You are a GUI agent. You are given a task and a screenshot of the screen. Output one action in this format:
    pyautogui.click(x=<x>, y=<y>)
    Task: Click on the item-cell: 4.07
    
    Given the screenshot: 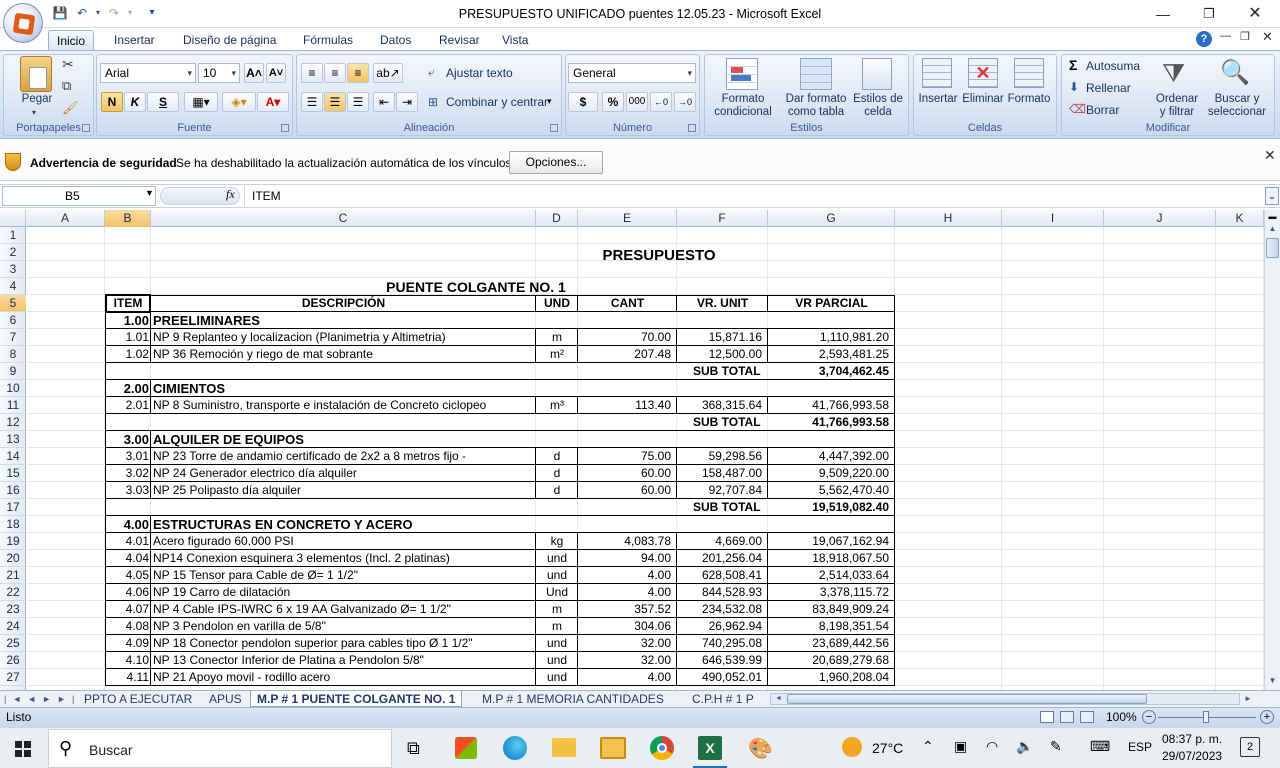 What is the action you would take?
    pyautogui.click(x=128, y=609)
    